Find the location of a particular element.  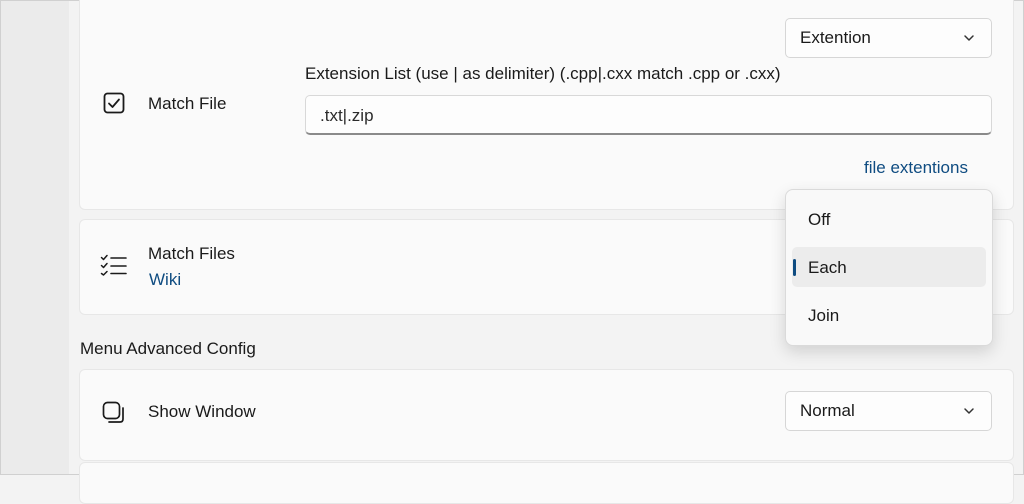

match-mode-value: Extention is located at coordinates (835, 37).